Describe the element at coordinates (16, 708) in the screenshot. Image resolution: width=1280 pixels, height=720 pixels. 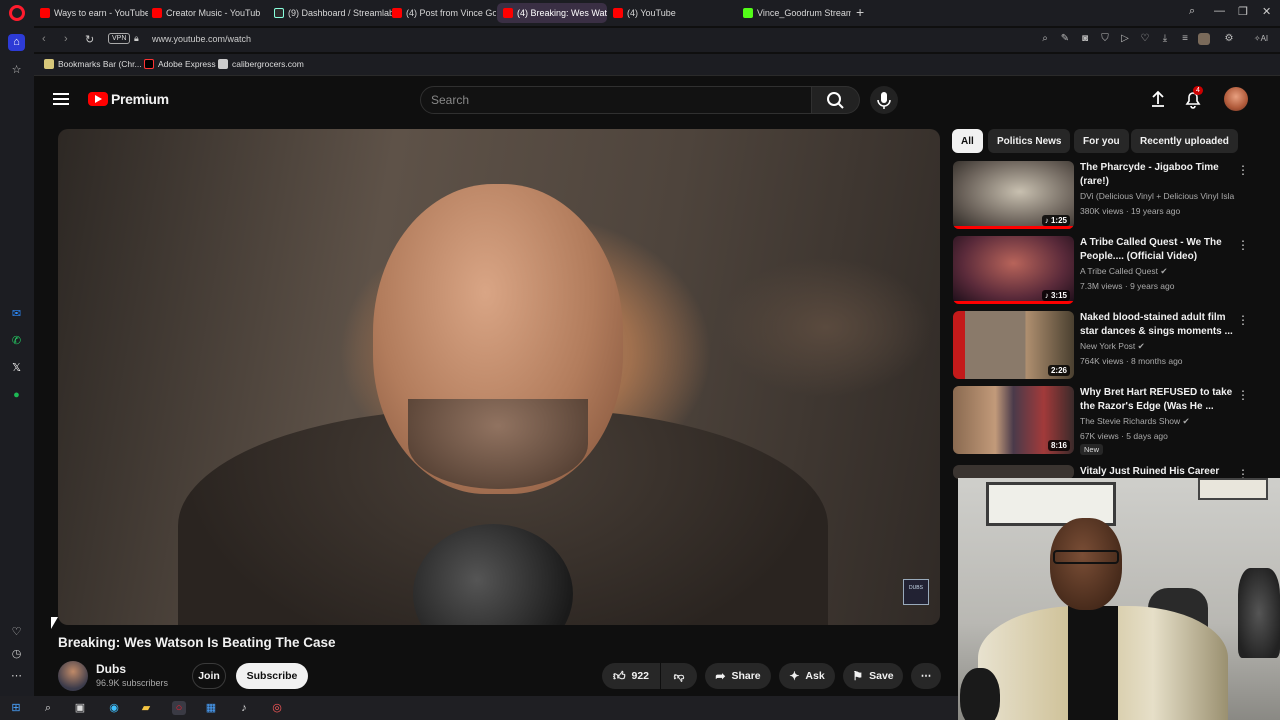
I see `windows-start-icon: ⊞` at that location.